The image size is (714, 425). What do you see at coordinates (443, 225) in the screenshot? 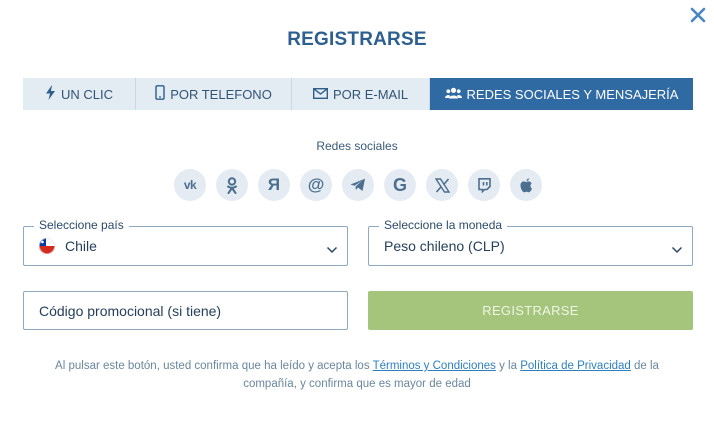
I see `currency-label: Seleccione la moneda` at bounding box center [443, 225].